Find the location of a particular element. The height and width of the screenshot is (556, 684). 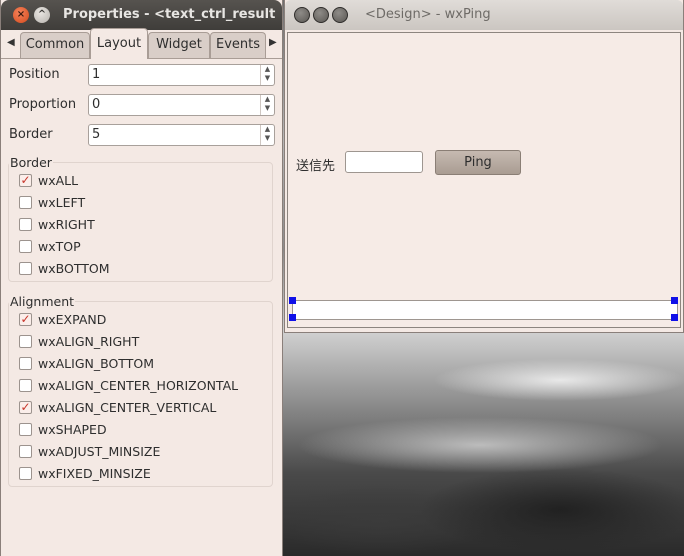

checkbox-label: wxALIGN_BOTTOM is located at coordinates (96, 363).